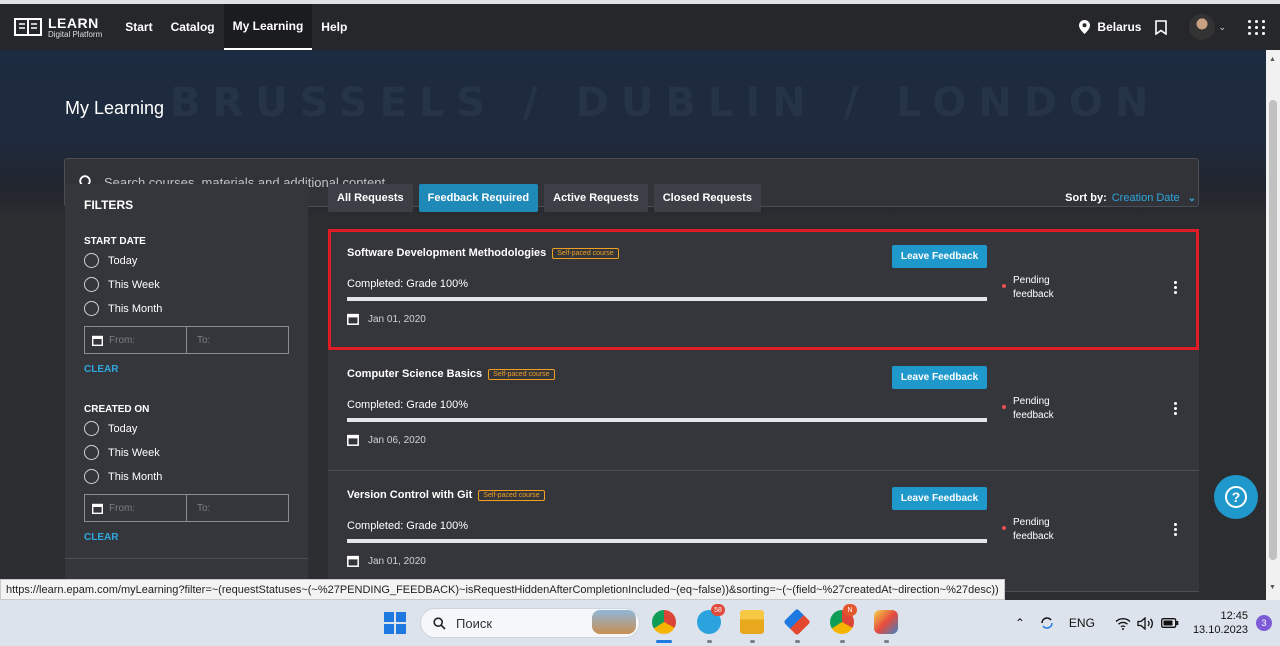  Describe the element at coordinates (1161, 27) in the screenshot. I see `bookmark-icon` at that location.